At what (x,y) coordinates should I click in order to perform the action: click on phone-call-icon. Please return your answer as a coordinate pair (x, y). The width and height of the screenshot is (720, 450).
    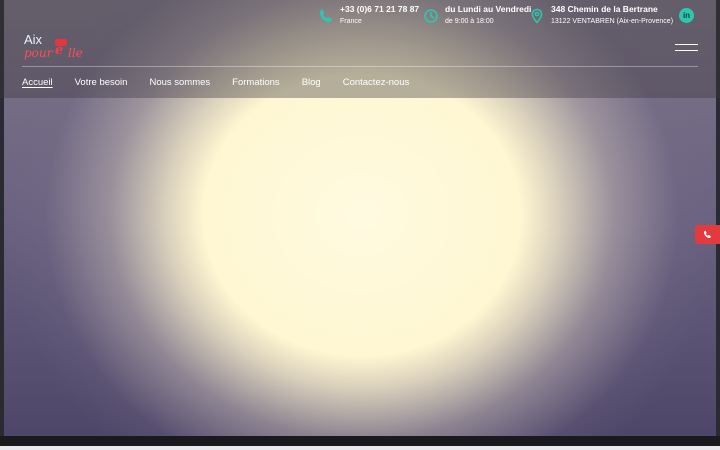
    Looking at the image, I should click on (707, 234).